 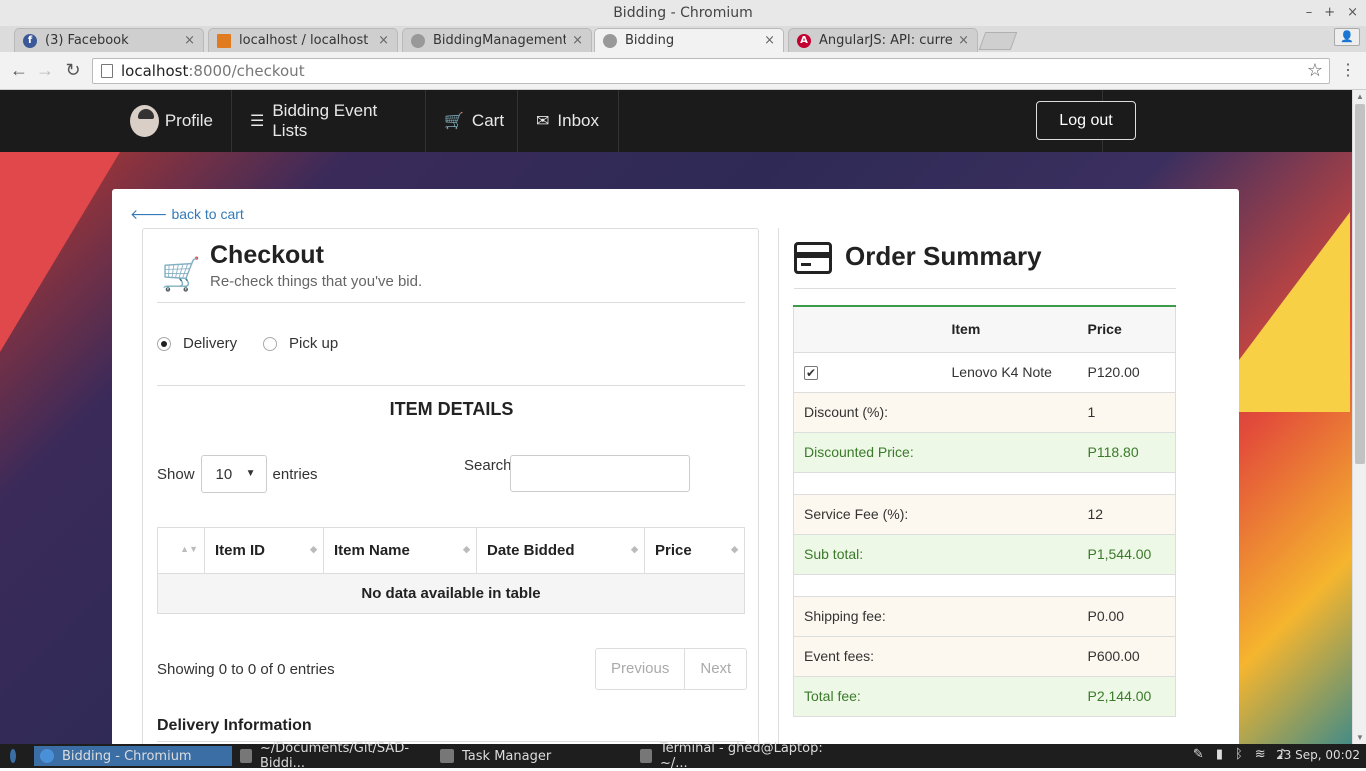 I want to click on column-item-name: Item Name ◆, so click(x=400, y=550).